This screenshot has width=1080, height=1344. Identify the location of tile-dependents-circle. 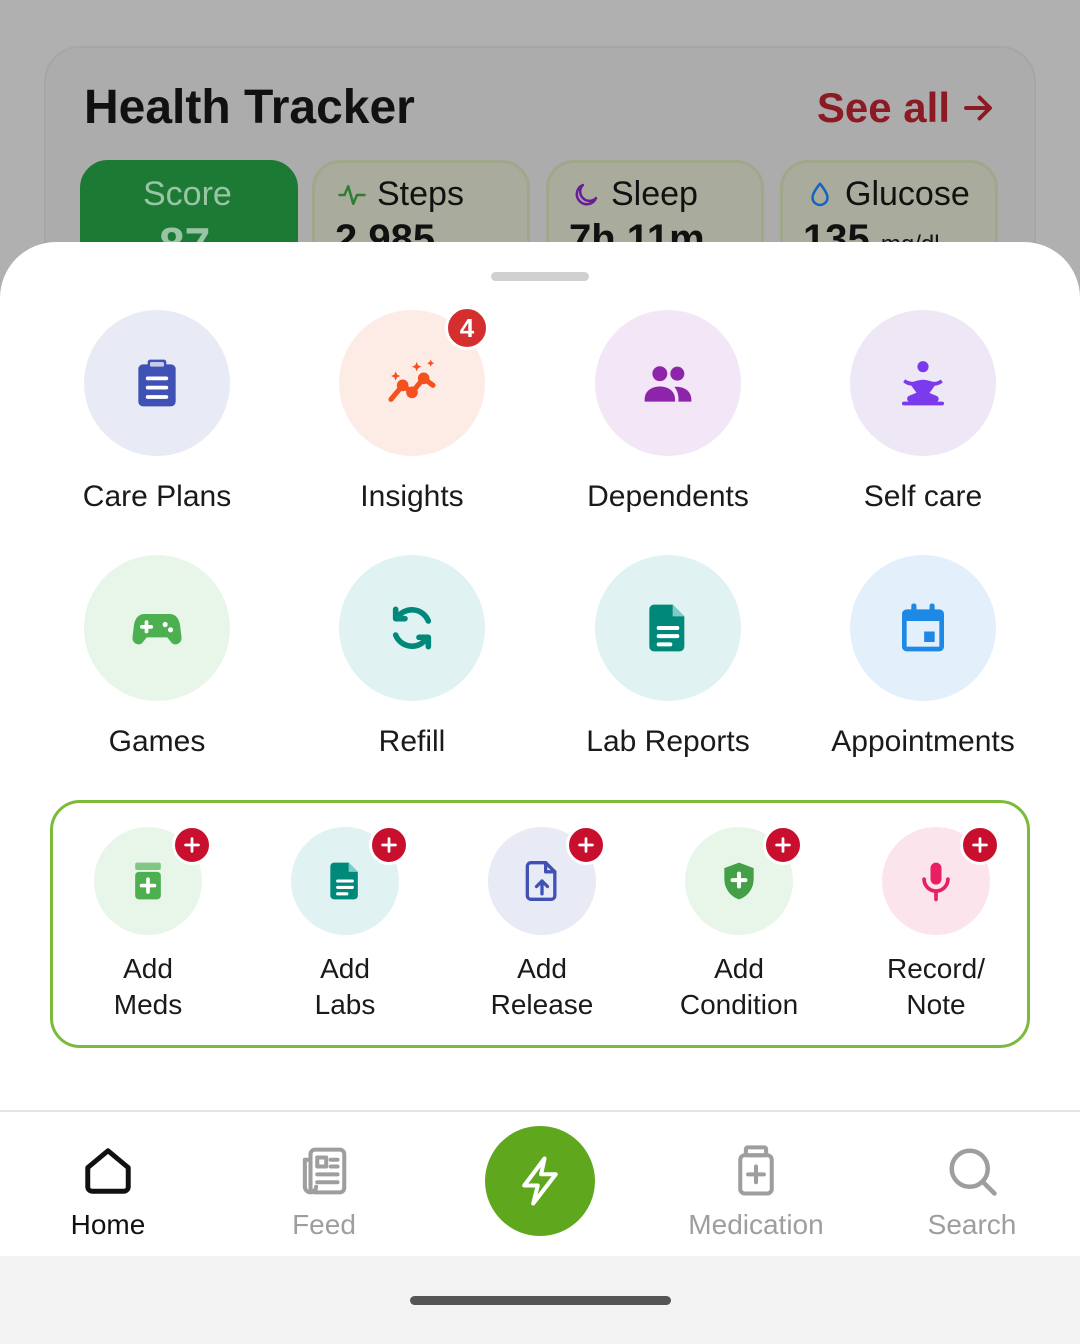
(668, 383).